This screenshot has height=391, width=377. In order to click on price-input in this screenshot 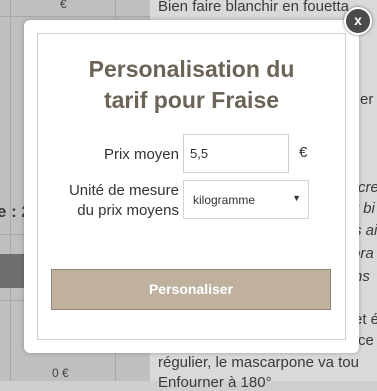, I will do `click(236, 153)`.